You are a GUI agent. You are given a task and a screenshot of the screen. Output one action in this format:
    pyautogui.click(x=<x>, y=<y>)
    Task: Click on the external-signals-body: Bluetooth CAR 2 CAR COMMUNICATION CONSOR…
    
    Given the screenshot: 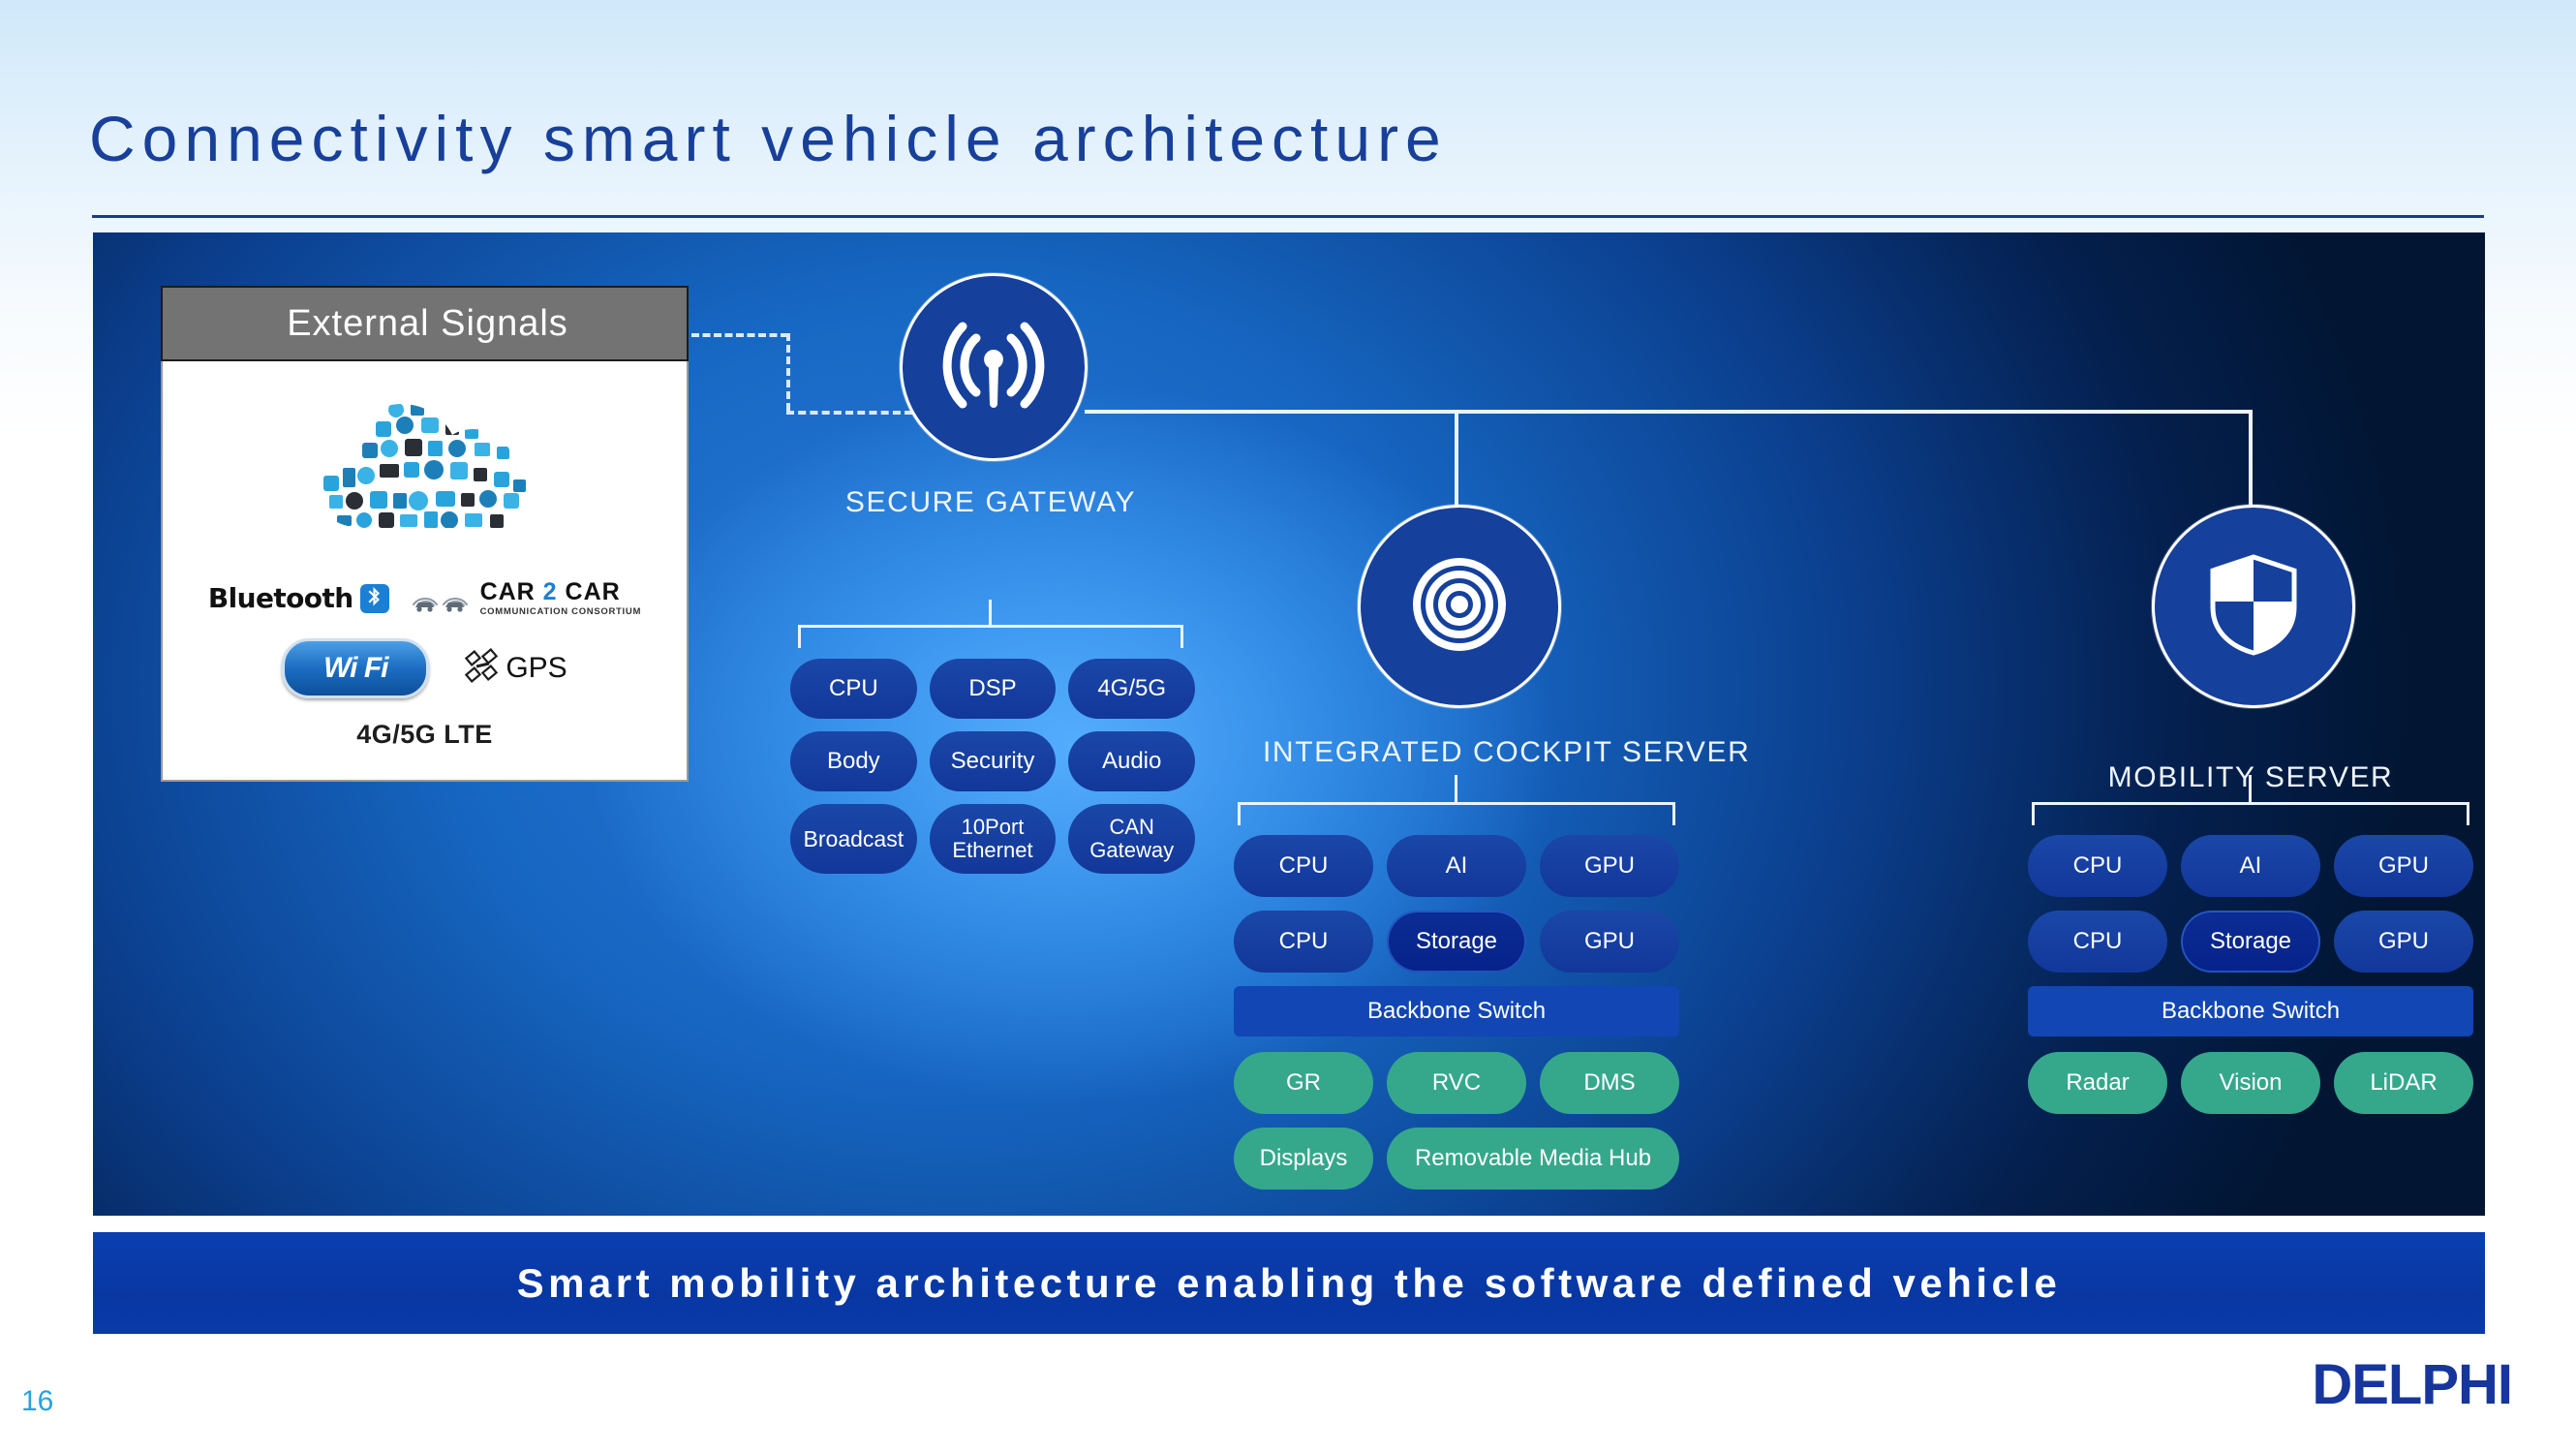 What is the action you would take?
    pyautogui.click(x=425, y=571)
    